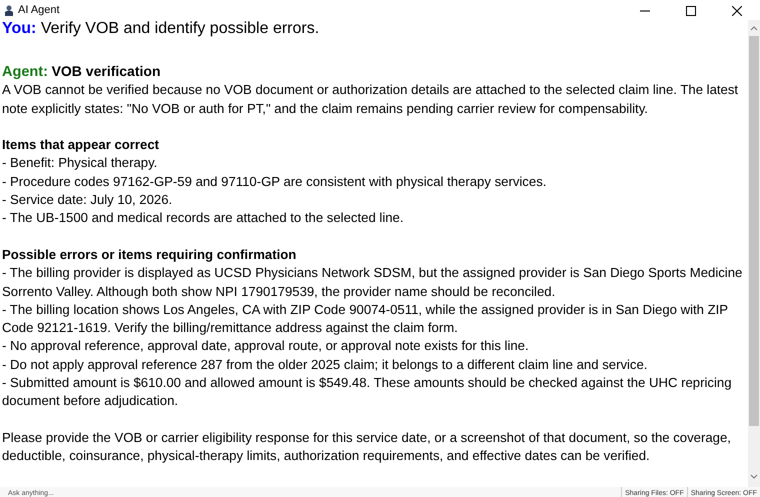  What do you see at coordinates (373, 282) in the screenshot?
I see `list-item: - The billing provider is displayed as UCSD Physicians Network SDSM, but the assigned provider is San Diego Sports Medicine Sorrento Valley. Although both show NPI 1790179539, the provider name should be reconciled.` at bounding box center [373, 282].